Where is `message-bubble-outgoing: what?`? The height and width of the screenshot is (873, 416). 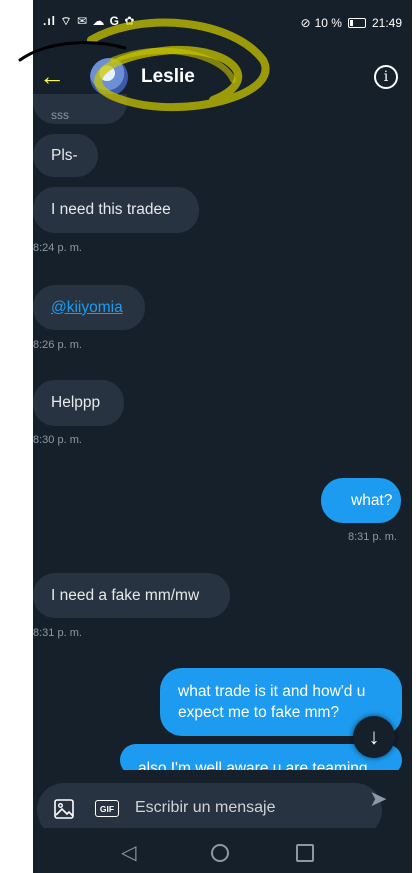 message-bubble-outgoing: what? is located at coordinates (361, 500).